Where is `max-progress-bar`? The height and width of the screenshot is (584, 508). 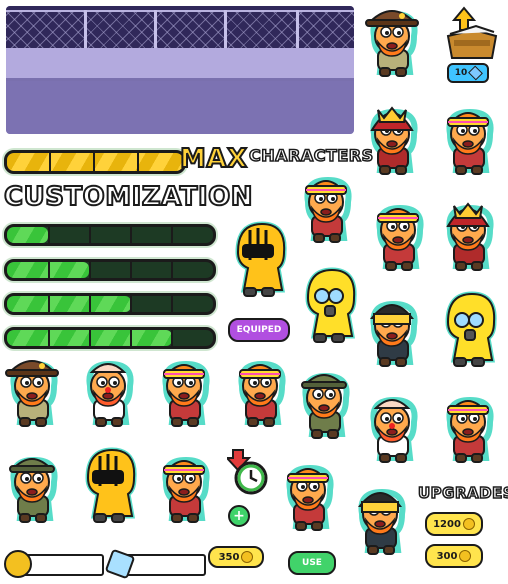 max-progress-bar is located at coordinates (95, 162).